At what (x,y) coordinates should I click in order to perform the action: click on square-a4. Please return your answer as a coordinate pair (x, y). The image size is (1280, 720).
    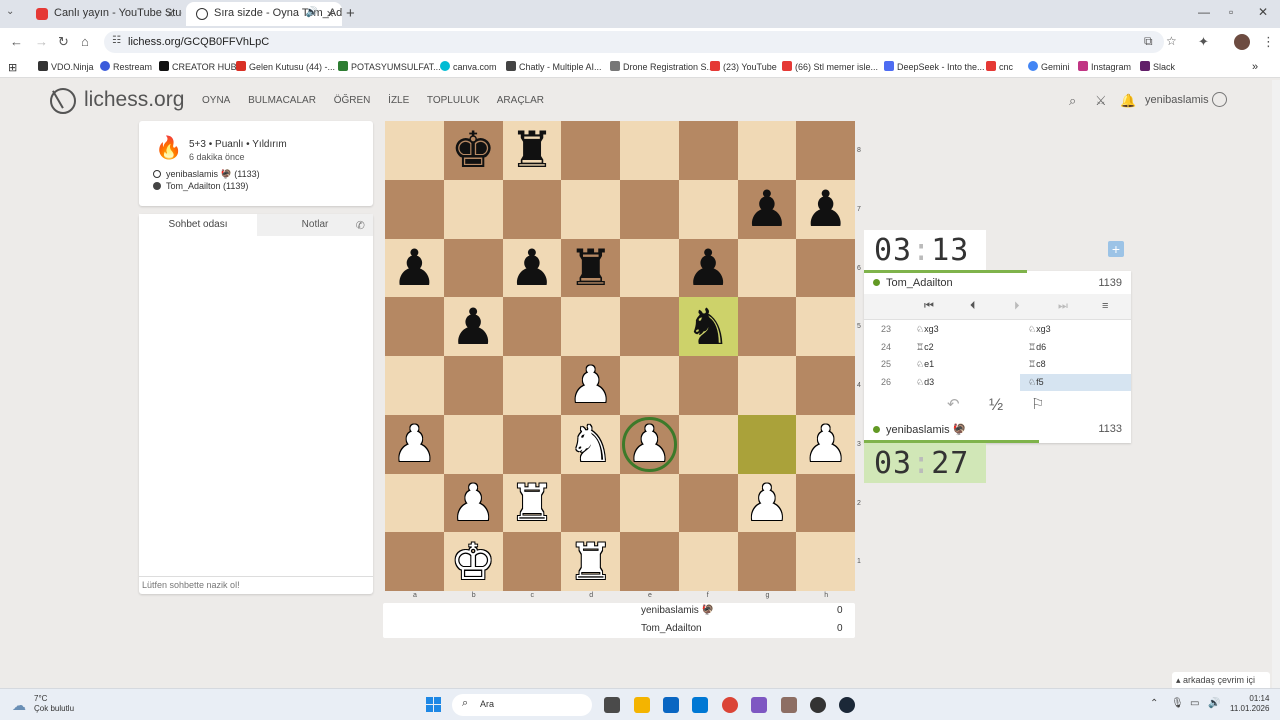
    Looking at the image, I should click on (414, 385).